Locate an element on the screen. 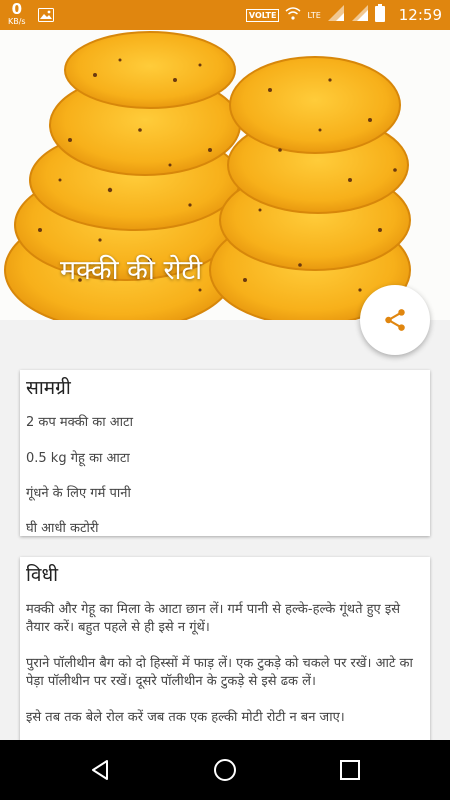 Image resolution: width=450 pixels, height=800 pixels. back-triangle-icon is located at coordinates (100, 770).